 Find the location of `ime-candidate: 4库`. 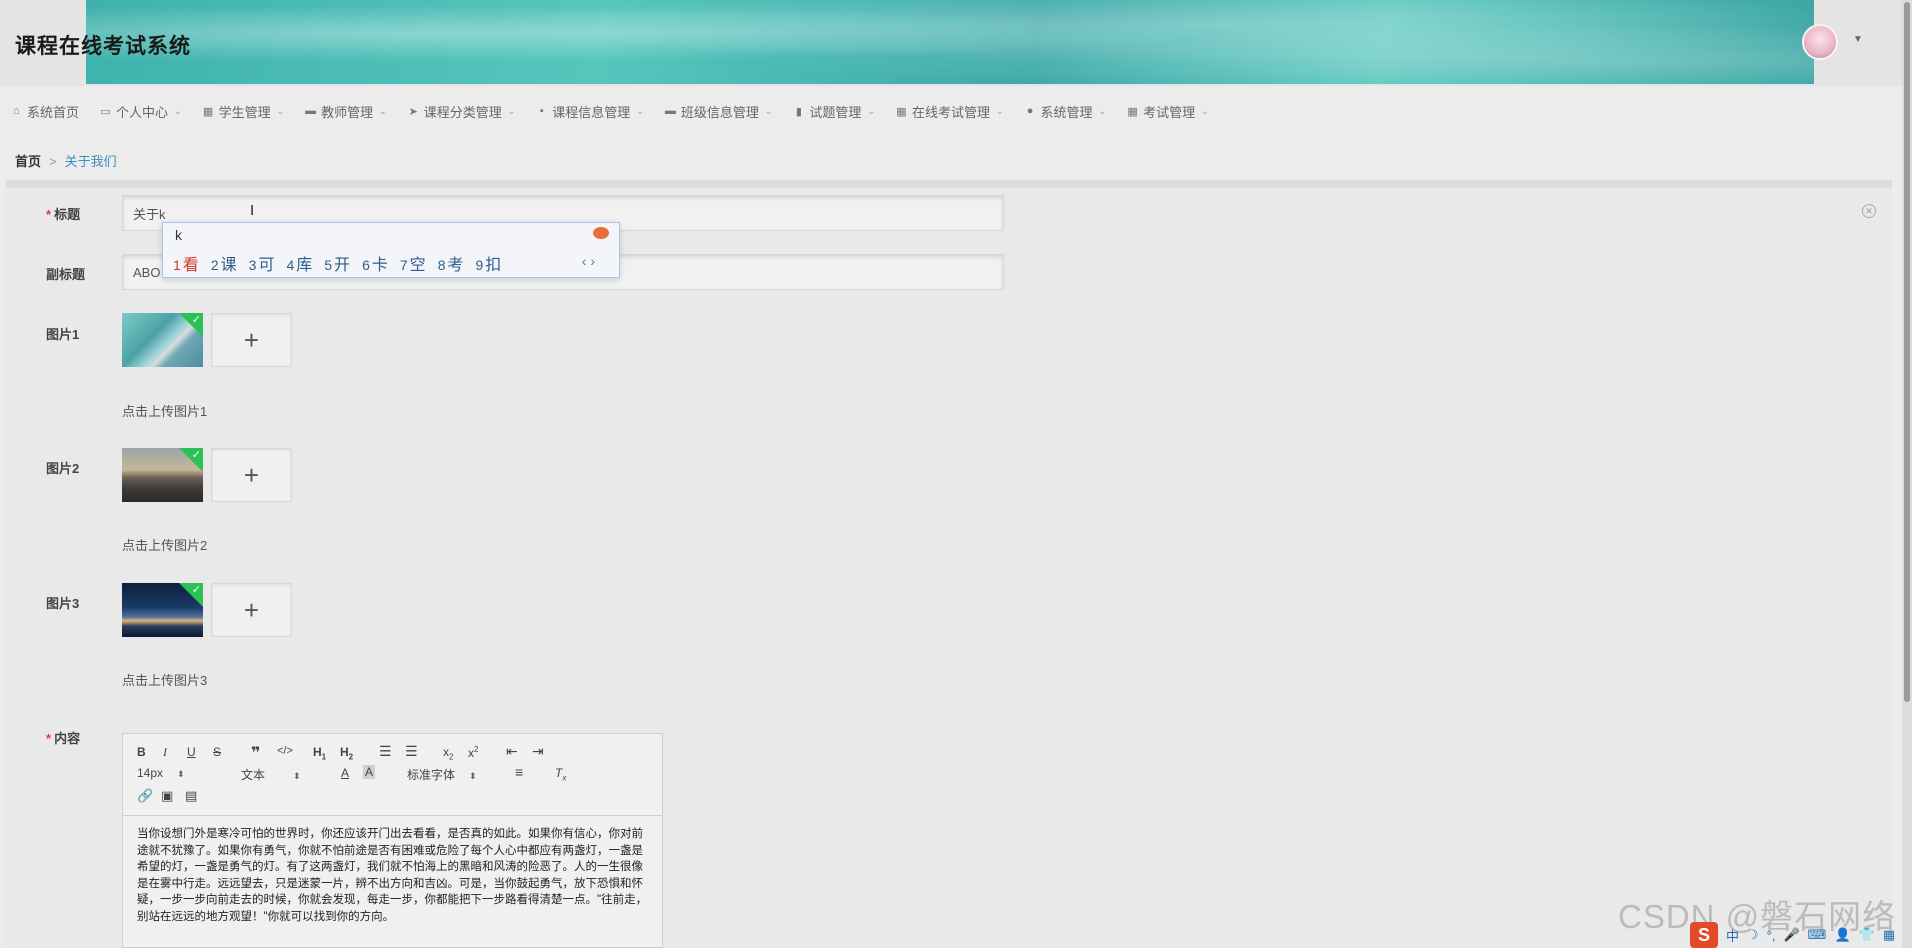

ime-candidate: 4库 is located at coordinates (299, 263).